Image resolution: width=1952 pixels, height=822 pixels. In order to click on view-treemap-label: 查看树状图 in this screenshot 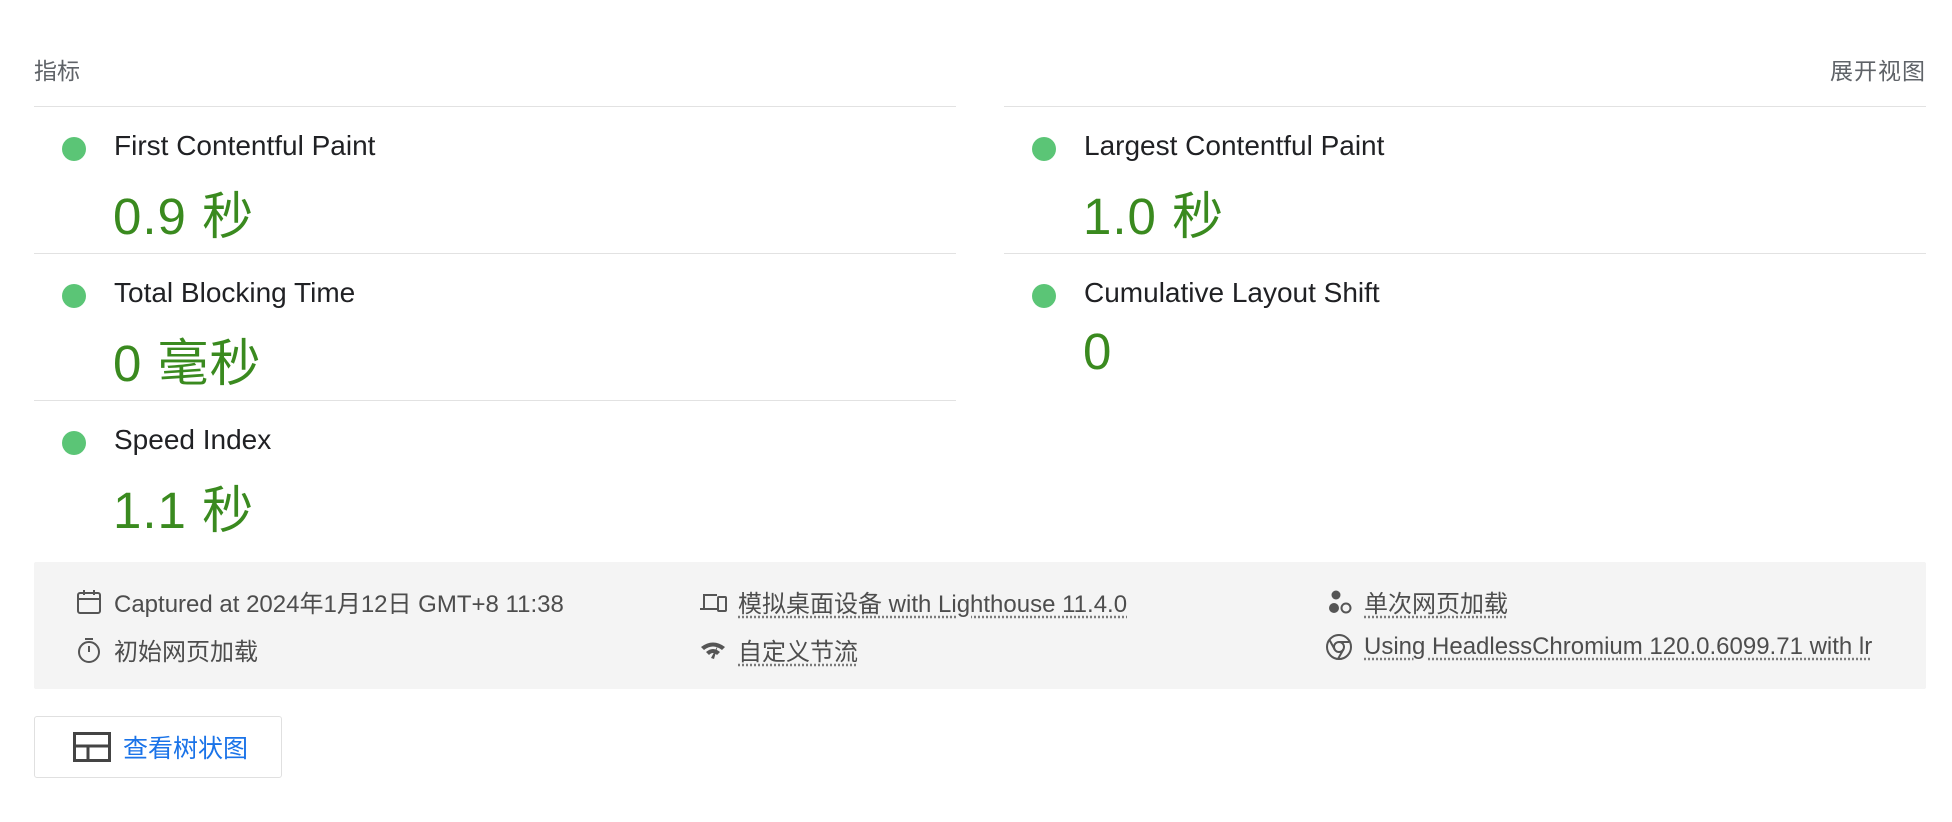, I will do `click(186, 749)`.